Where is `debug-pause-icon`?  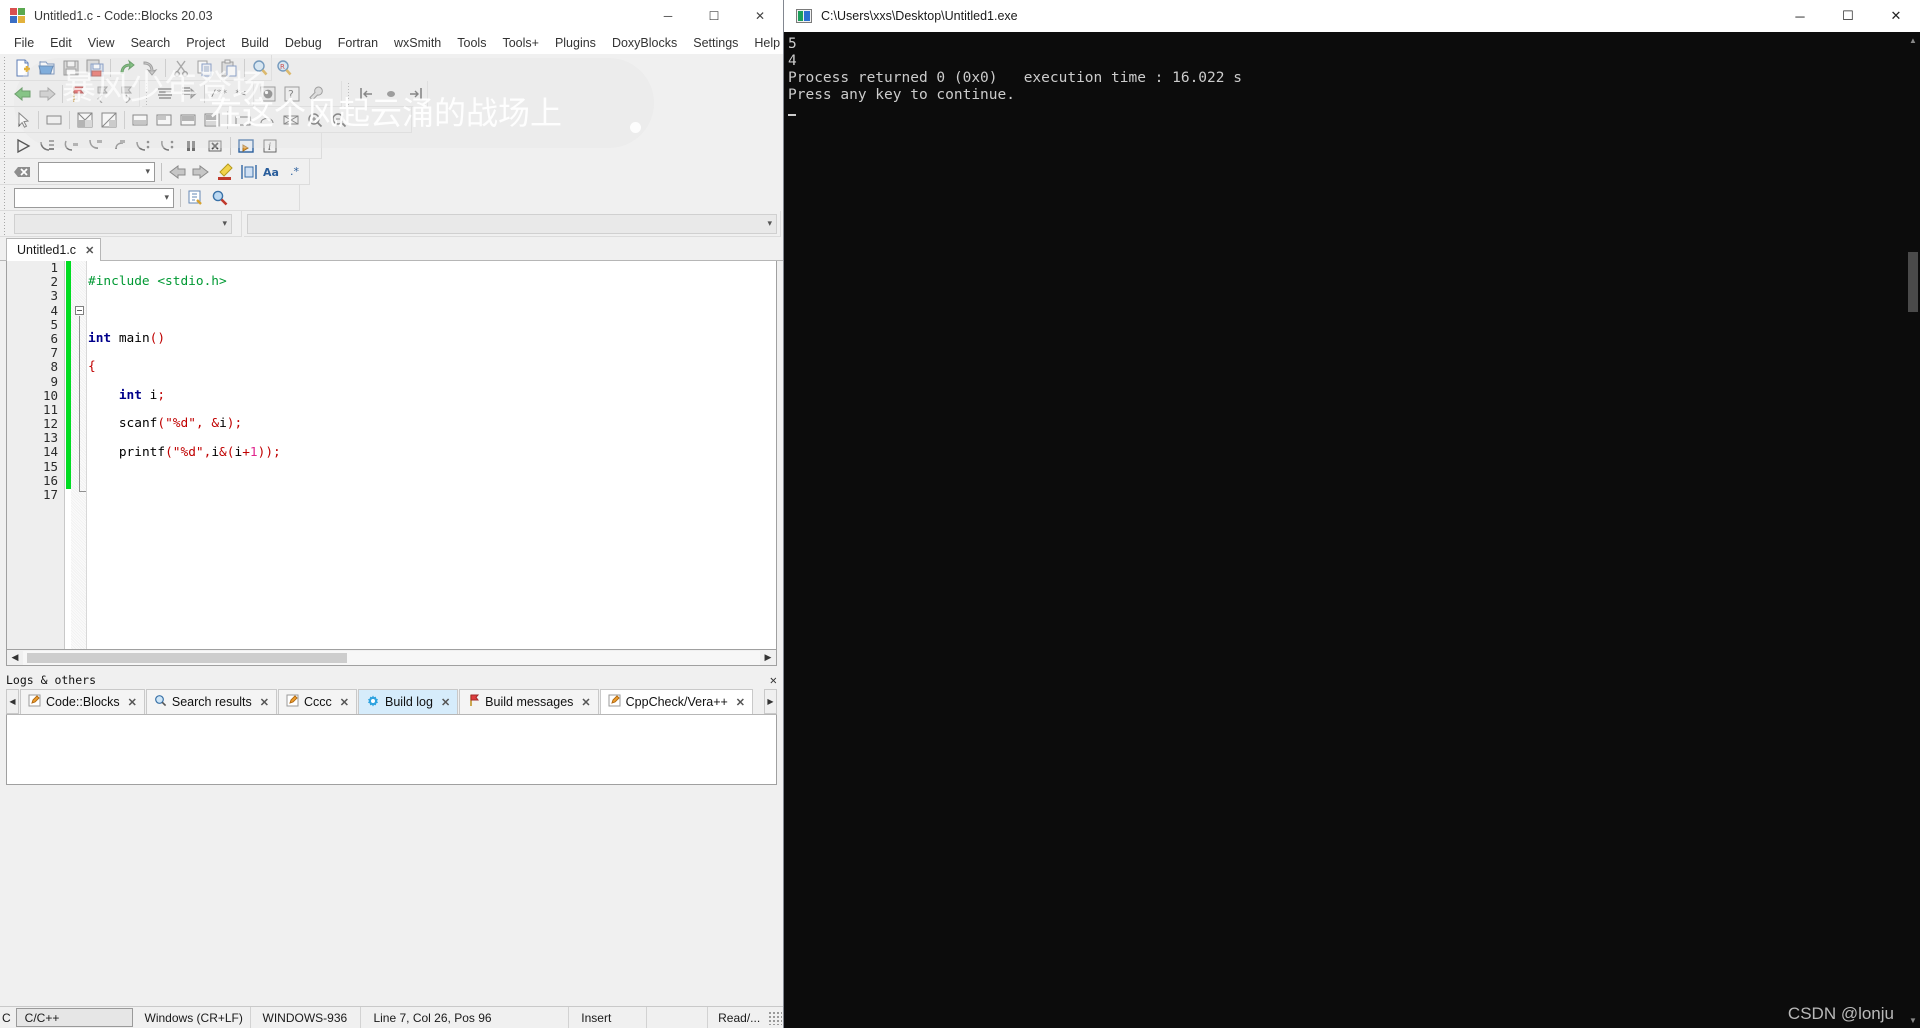
debug-pause-icon is located at coordinates (191, 146).